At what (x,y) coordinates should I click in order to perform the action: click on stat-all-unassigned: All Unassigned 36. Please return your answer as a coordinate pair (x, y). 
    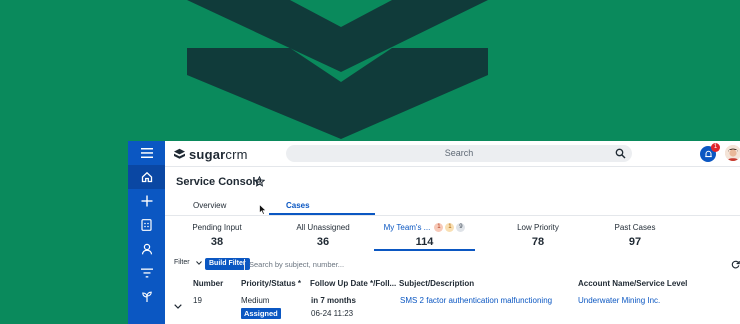
    Looking at the image, I should click on (323, 235).